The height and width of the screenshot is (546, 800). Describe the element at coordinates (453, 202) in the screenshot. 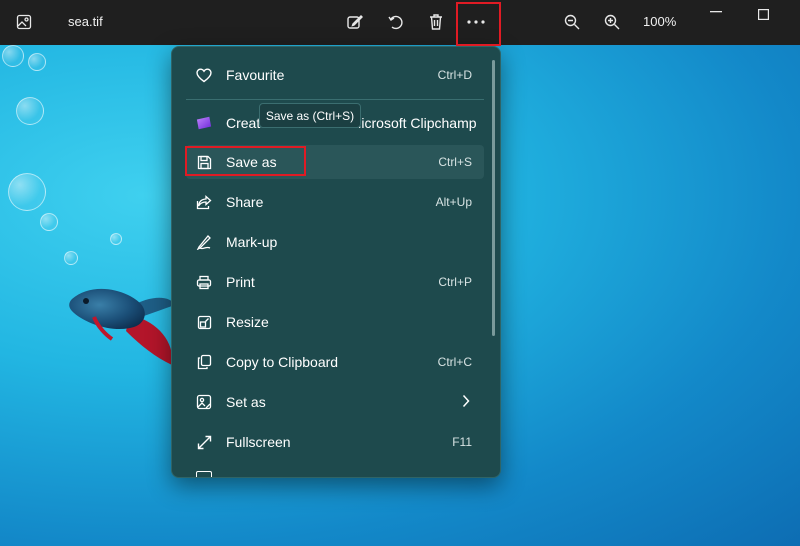

I see `menu-item-shortcut: Alt+Up` at that location.